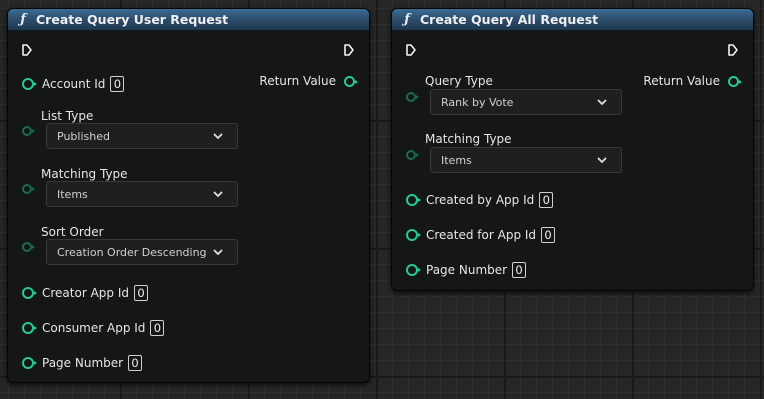 The image size is (764, 399). I want to click on consumer-app-id-row: Consumer App Id 0, so click(93, 328).